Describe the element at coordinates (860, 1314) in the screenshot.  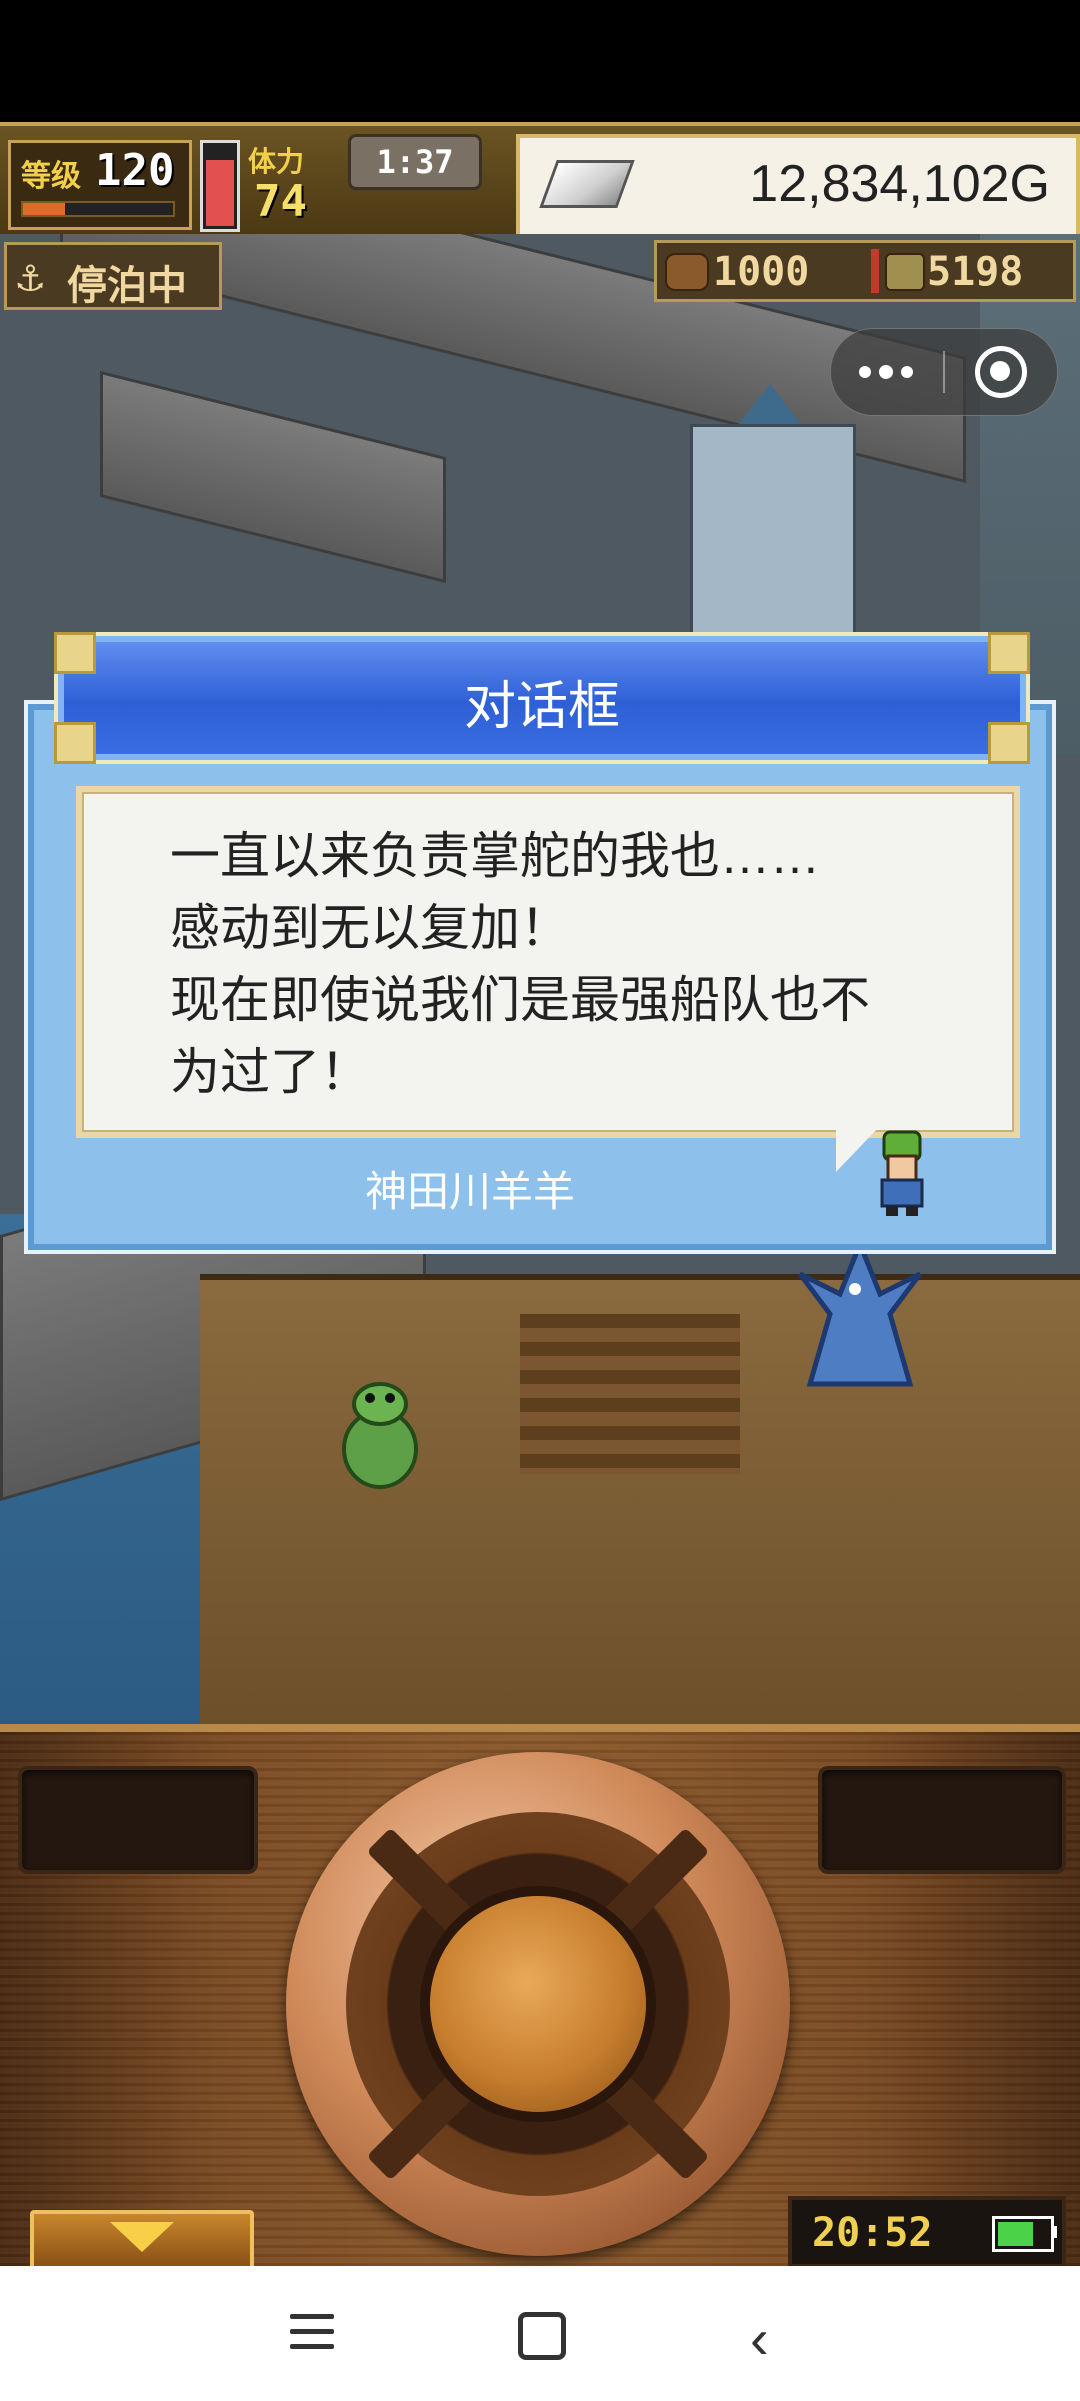
I see `dragon-character-sprite` at that location.